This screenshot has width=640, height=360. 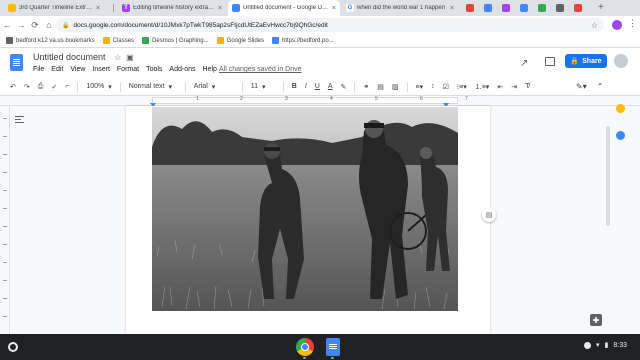 What do you see at coordinates (400, 8) in the screenshot?
I see `tab-search-ww1: G when did the world war 1 happen ×` at bounding box center [400, 8].